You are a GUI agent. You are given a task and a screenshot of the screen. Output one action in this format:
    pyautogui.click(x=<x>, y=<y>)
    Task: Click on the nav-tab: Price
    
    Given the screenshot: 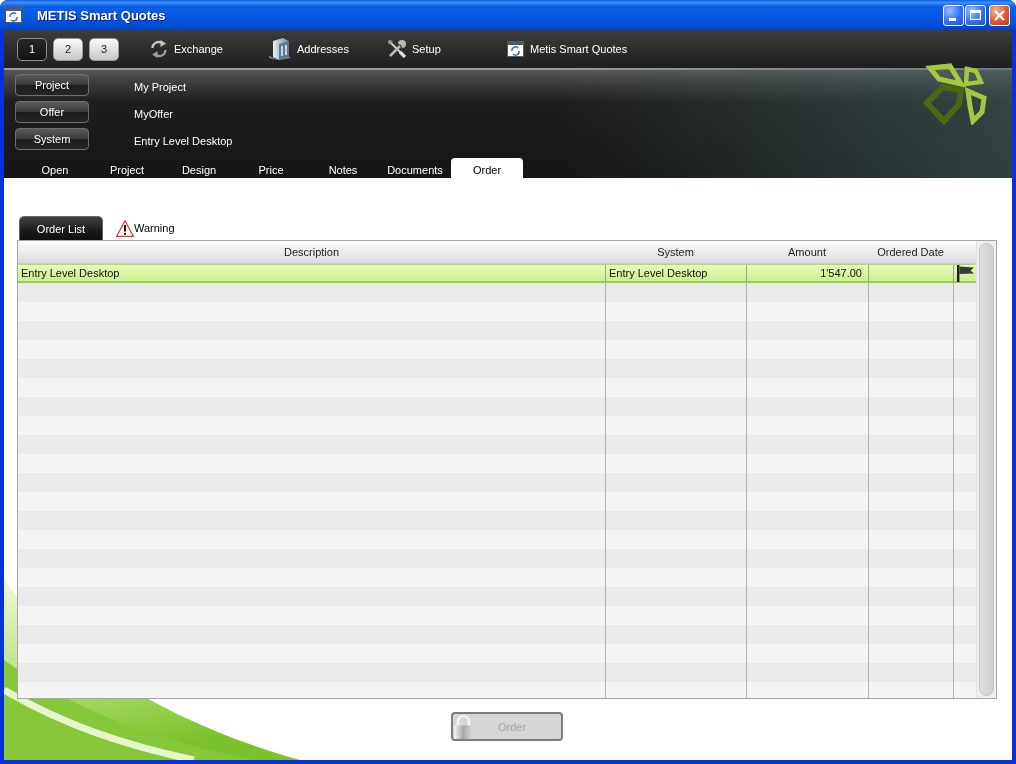 What is the action you would take?
    pyautogui.click(x=271, y=168)
    